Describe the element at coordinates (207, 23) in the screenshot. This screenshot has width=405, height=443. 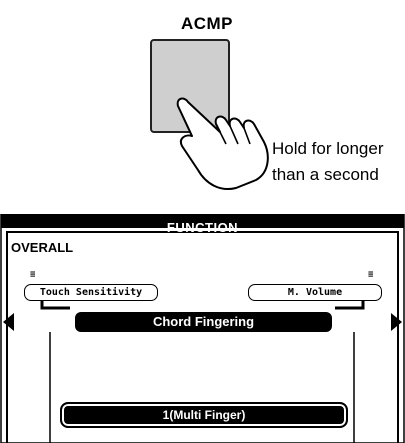
I see `acmp-label: ACMP` at that location.